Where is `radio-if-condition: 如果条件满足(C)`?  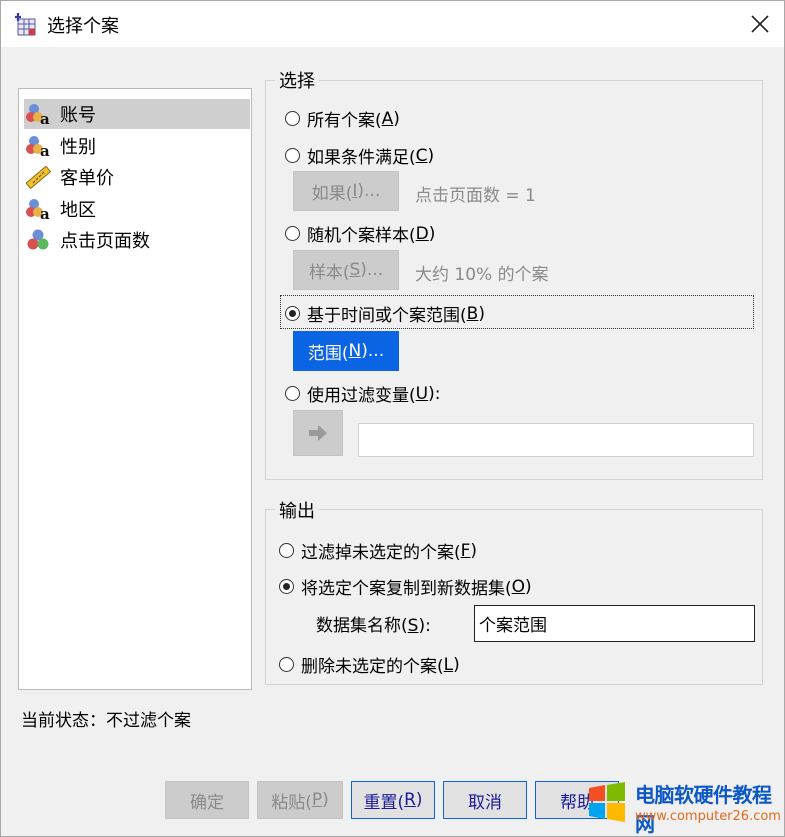 radio-if-condition: 如果条件满足(C) is located at coordinates (359, 155).